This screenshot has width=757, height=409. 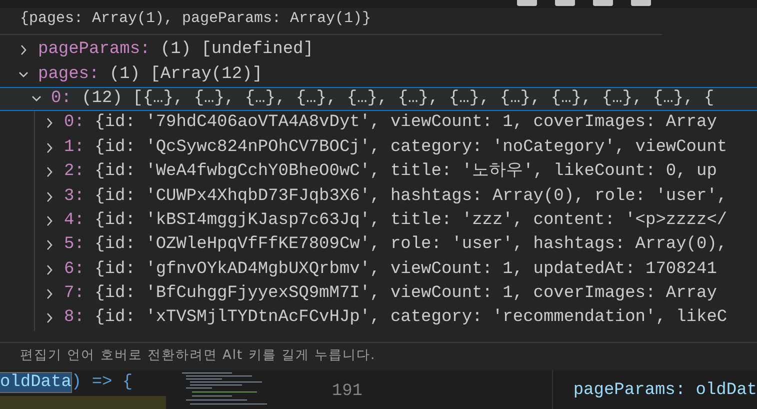 I want to click on tree-item: pageParams: (1) [undefined], so click(x=378, y=50).